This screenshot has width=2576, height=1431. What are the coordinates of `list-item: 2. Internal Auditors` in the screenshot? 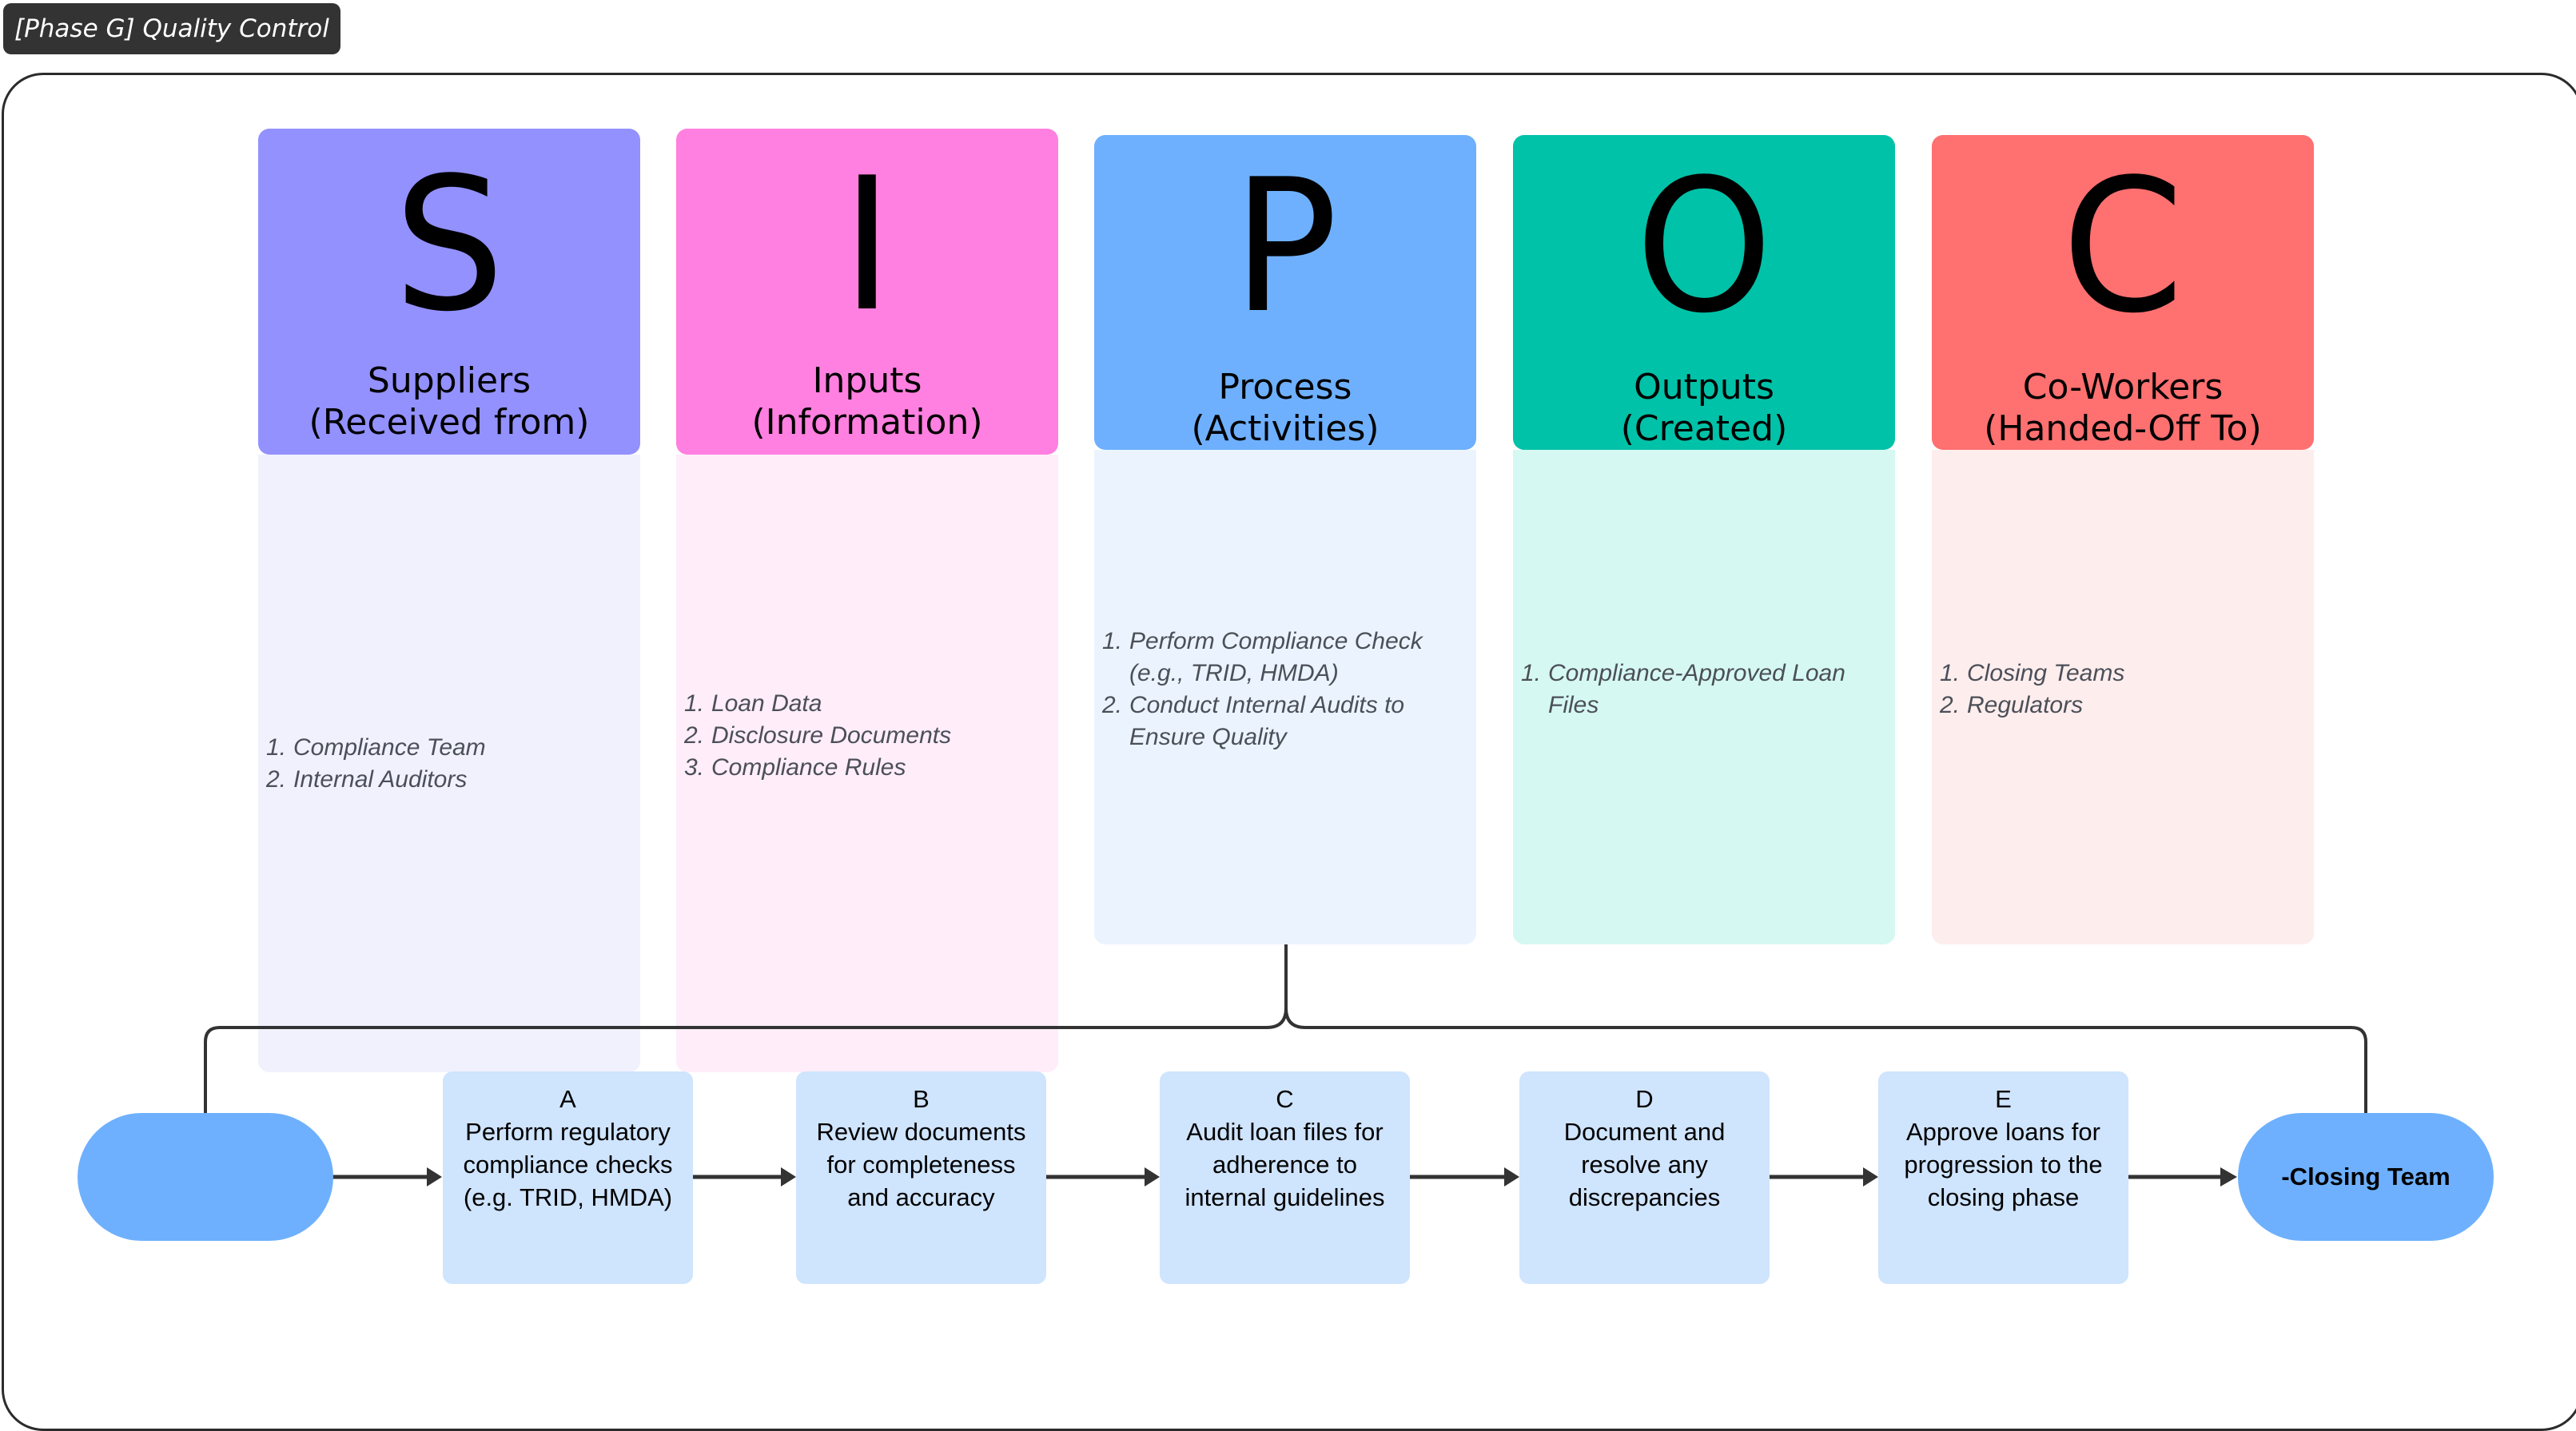 It's located at (367, 779).